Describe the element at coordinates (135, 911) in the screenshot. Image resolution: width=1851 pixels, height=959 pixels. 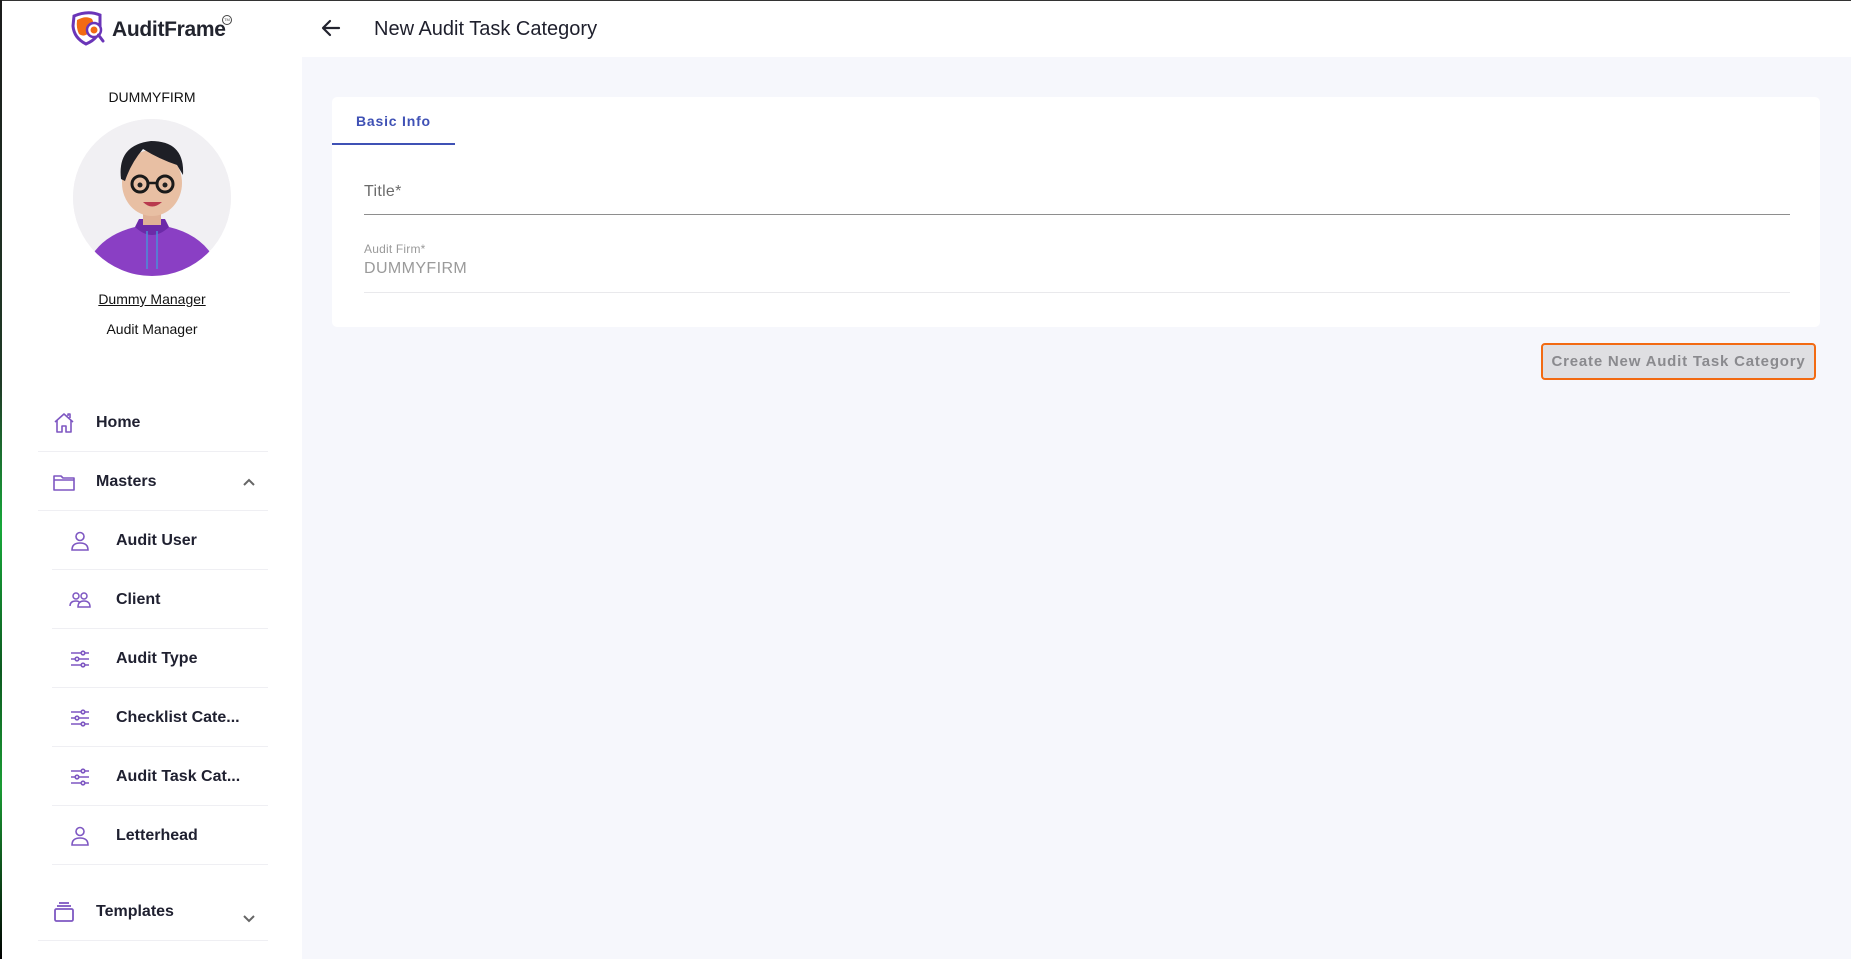
I see `sidebar-item-label: Templates` at that location.